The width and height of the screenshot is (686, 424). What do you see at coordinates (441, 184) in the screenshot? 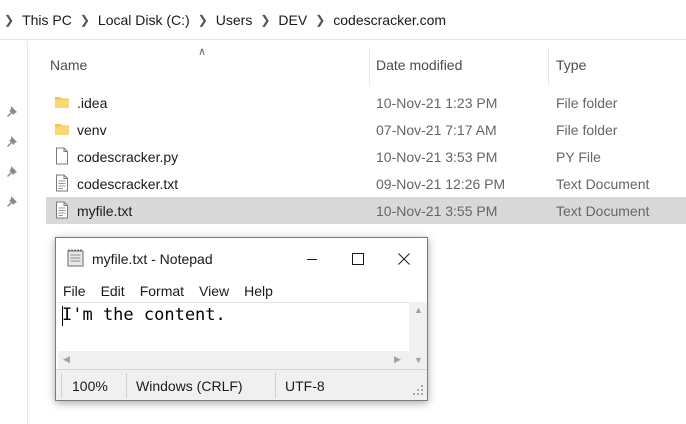
I see `file-date-modified: 09-Nov-21 12:26 PM` at bounding box center [441, 184].